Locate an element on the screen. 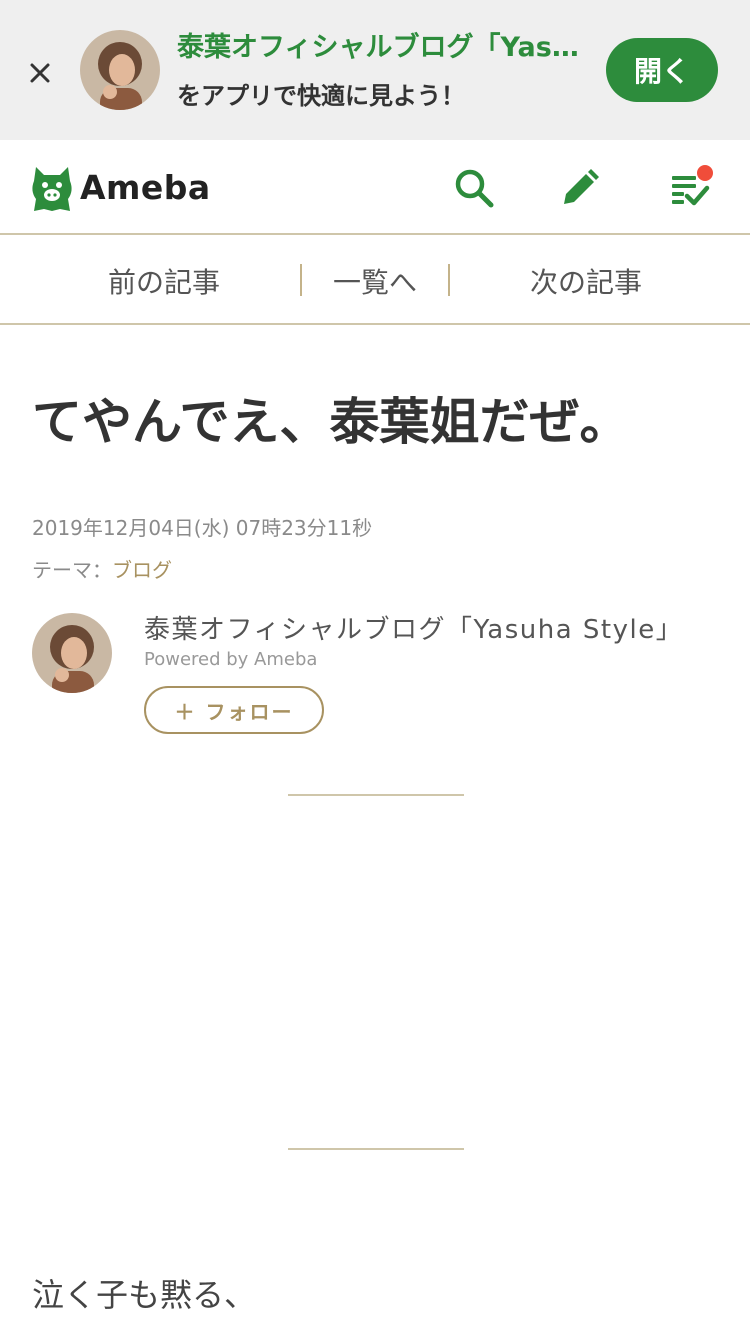 This screenshot has width=750, height=1334. ameba-logo: Ameba is located at coordinates (120, 187).